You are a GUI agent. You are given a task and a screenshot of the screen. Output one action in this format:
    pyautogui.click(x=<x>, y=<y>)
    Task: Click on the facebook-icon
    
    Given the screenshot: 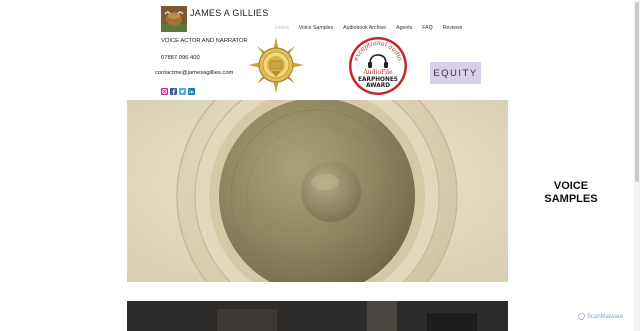 What is the action you would take?
    pyautogui.click(x=173, y=91)
    